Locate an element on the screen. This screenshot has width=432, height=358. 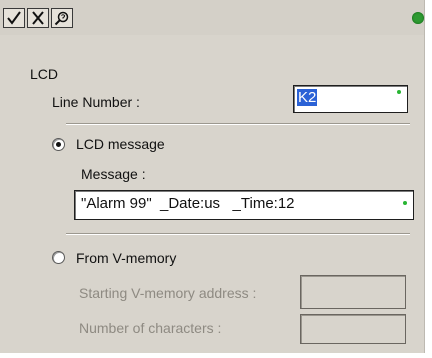
line-number-input: K2 is located at coordinates (350, 99).